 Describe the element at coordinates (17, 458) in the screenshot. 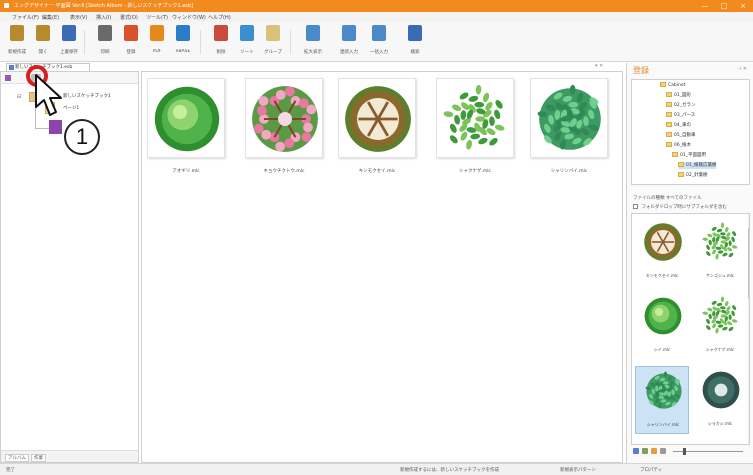

I see `tab-album: アルバム` at that location.